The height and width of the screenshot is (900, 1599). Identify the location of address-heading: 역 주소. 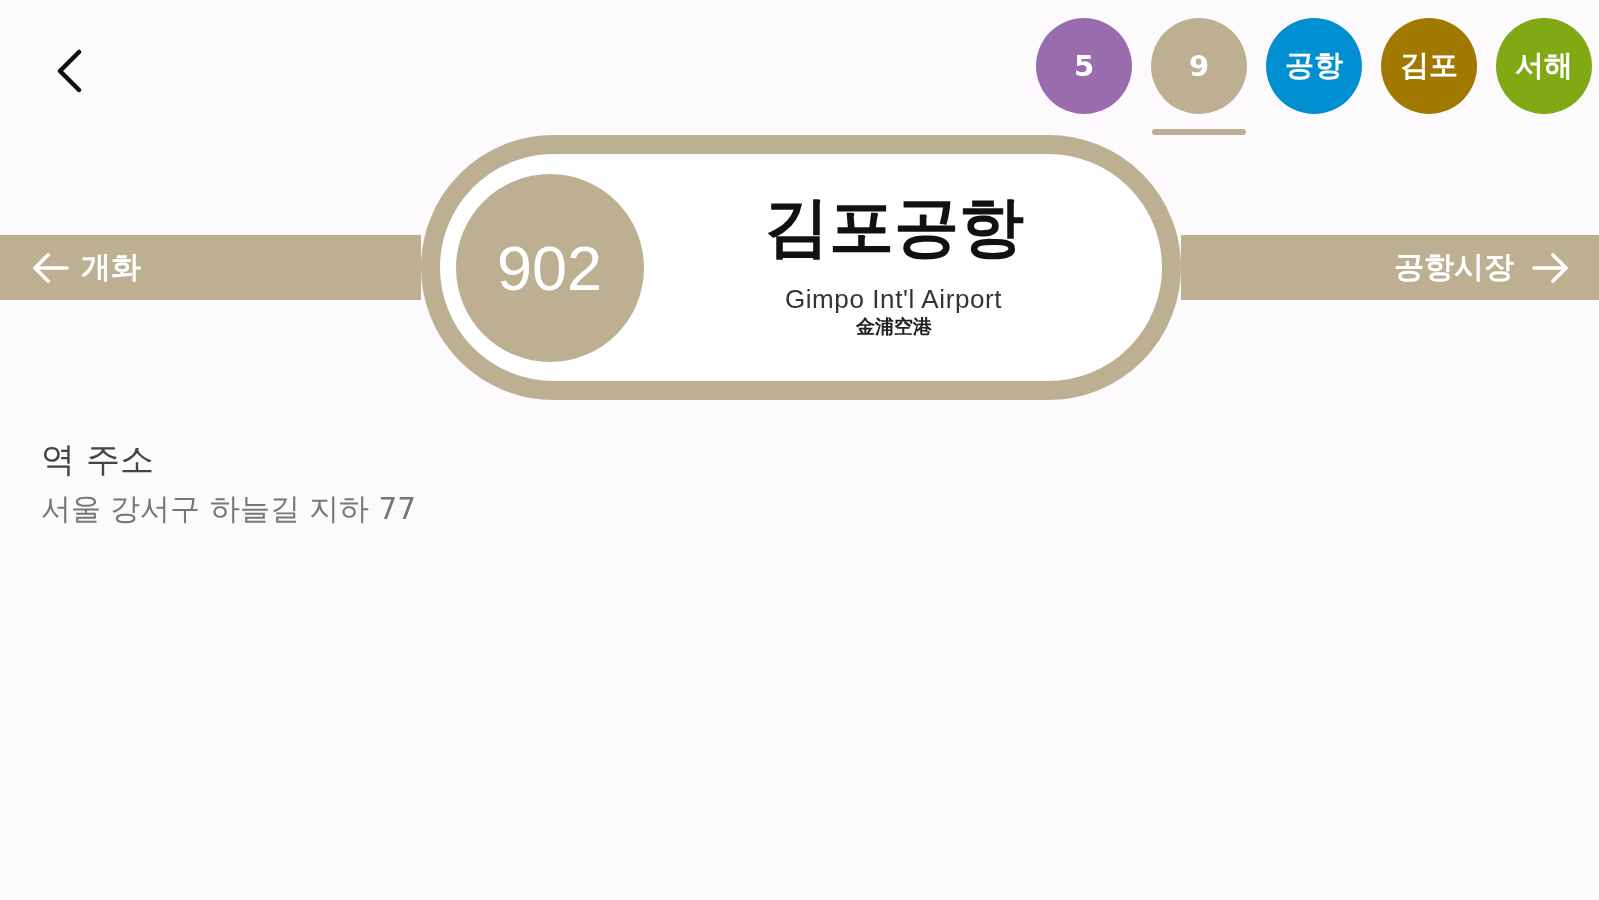
(97, 460).